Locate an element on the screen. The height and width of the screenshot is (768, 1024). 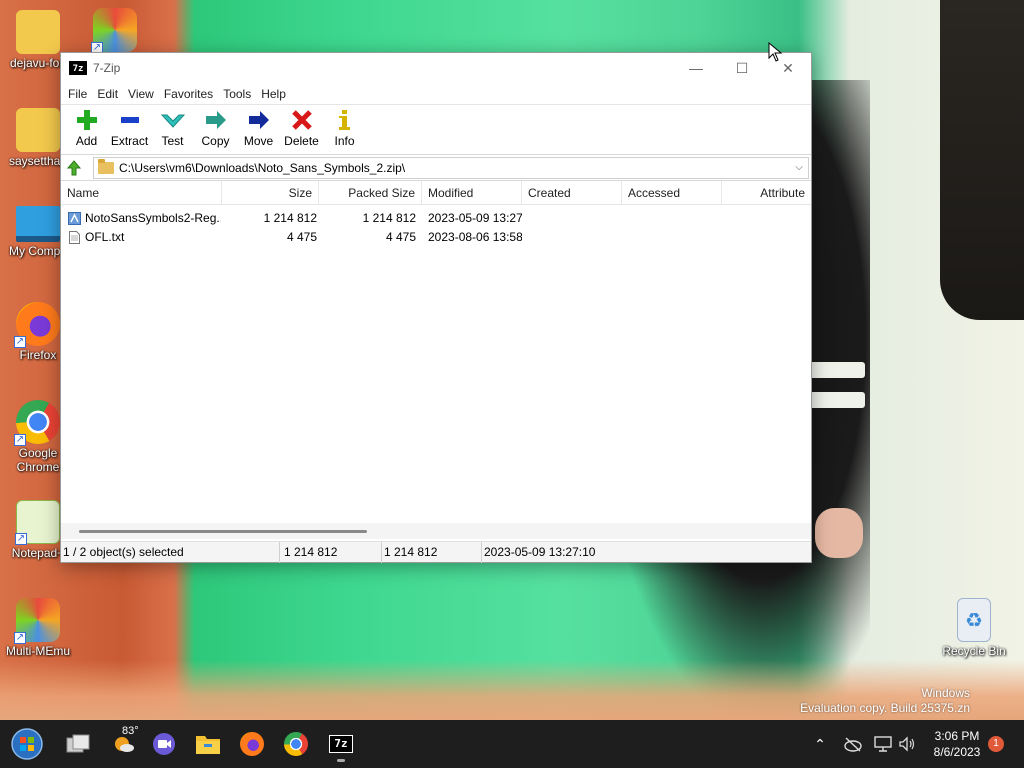
desktop-icon-label: Firefox is located at coordinates (38, 355).